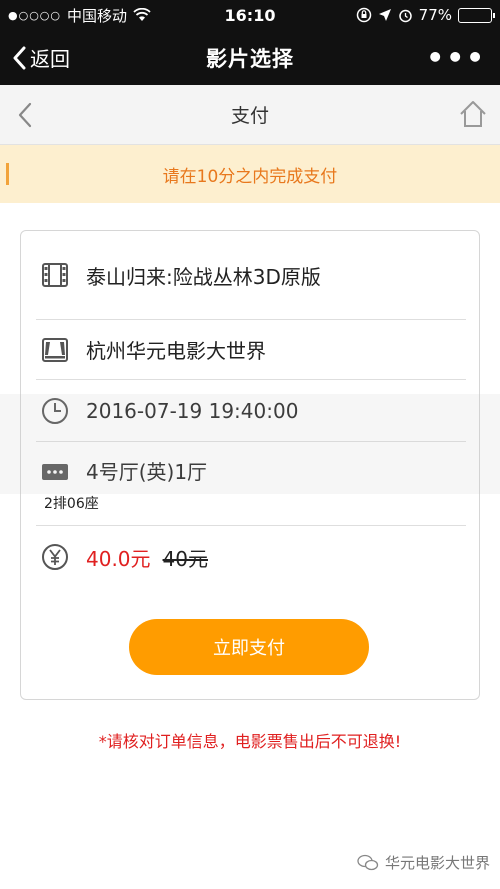 The height and width of the screenshot is (889, 500). What do you see at coordinates (142, 14) in the screenshot?
I see `wifi-icon` at bounding box center [142, 14].